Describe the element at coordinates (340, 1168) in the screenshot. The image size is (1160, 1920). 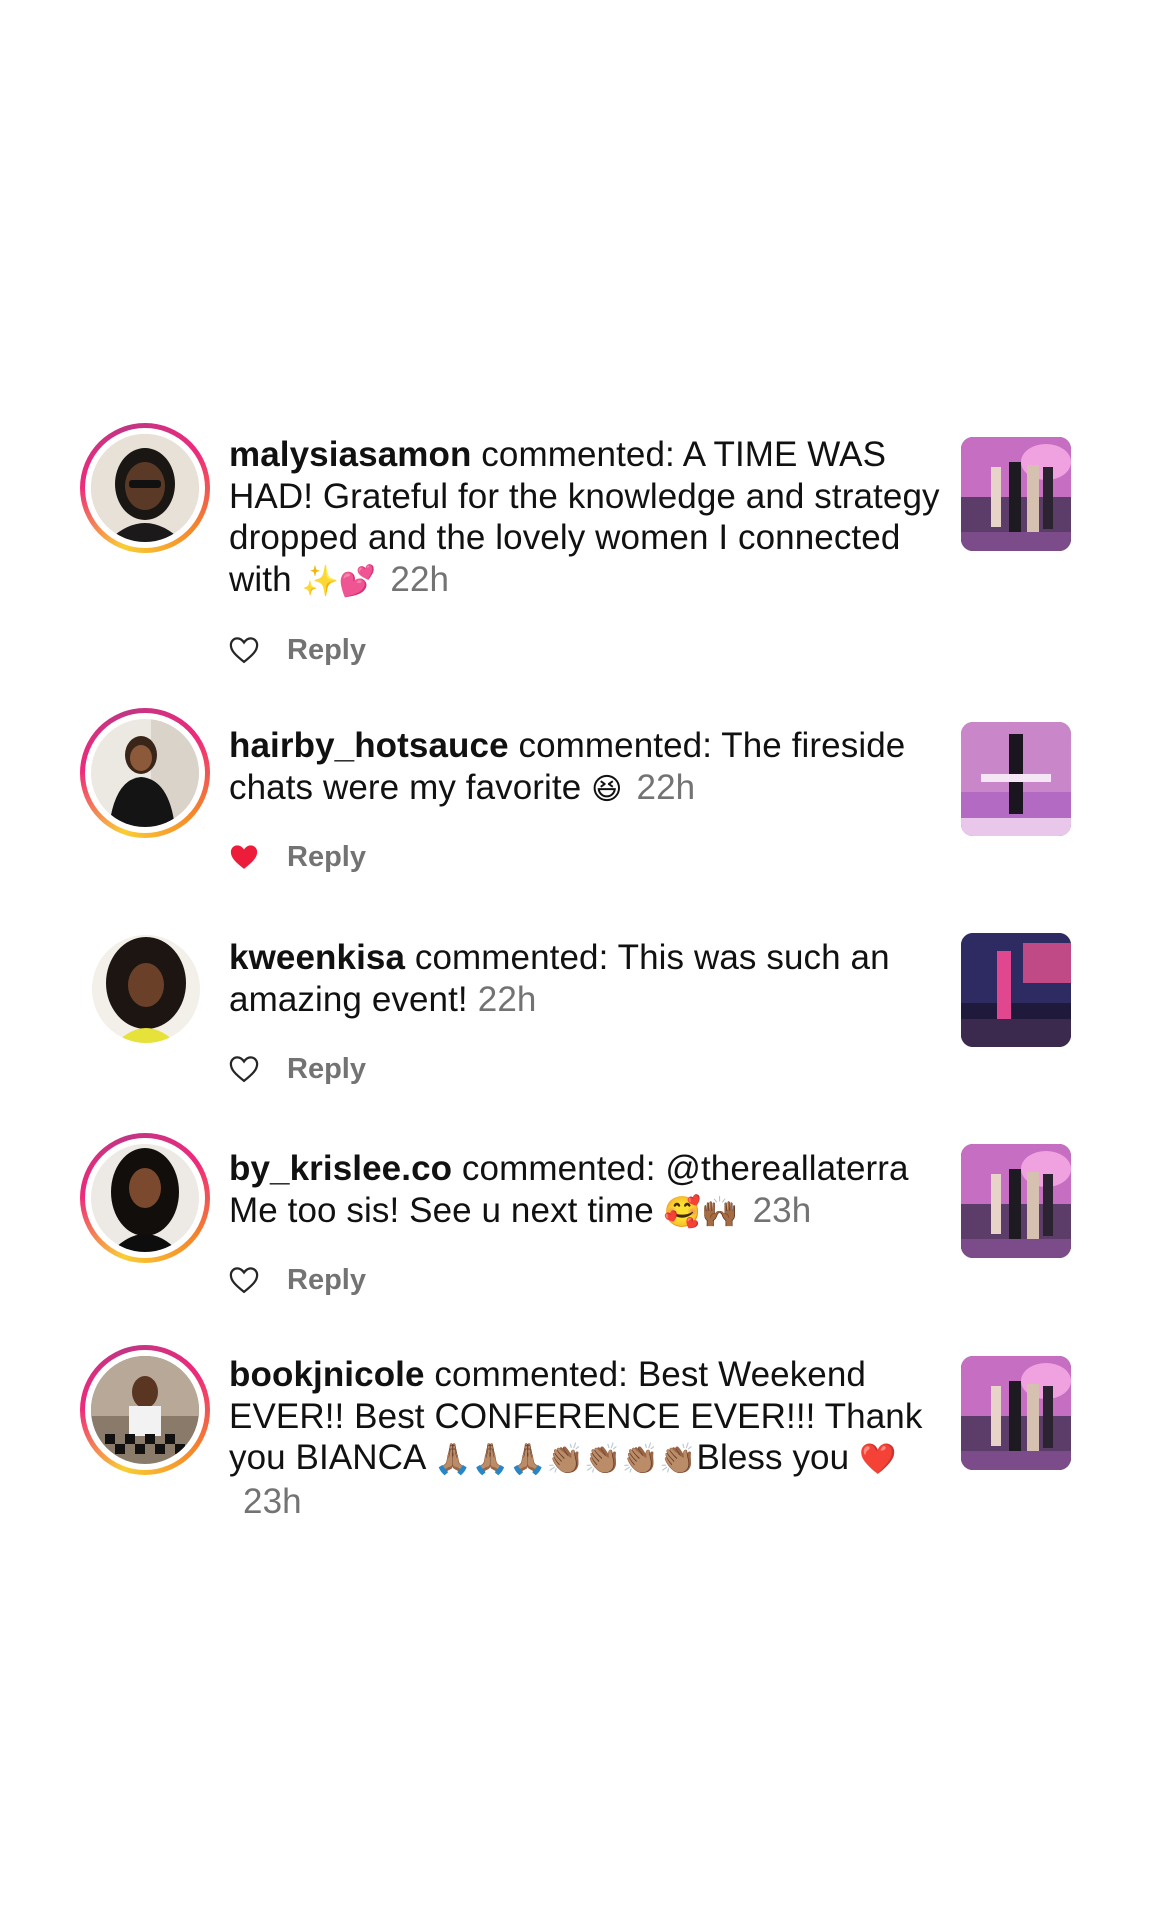
I see `username: by_krislee.co` at that location.